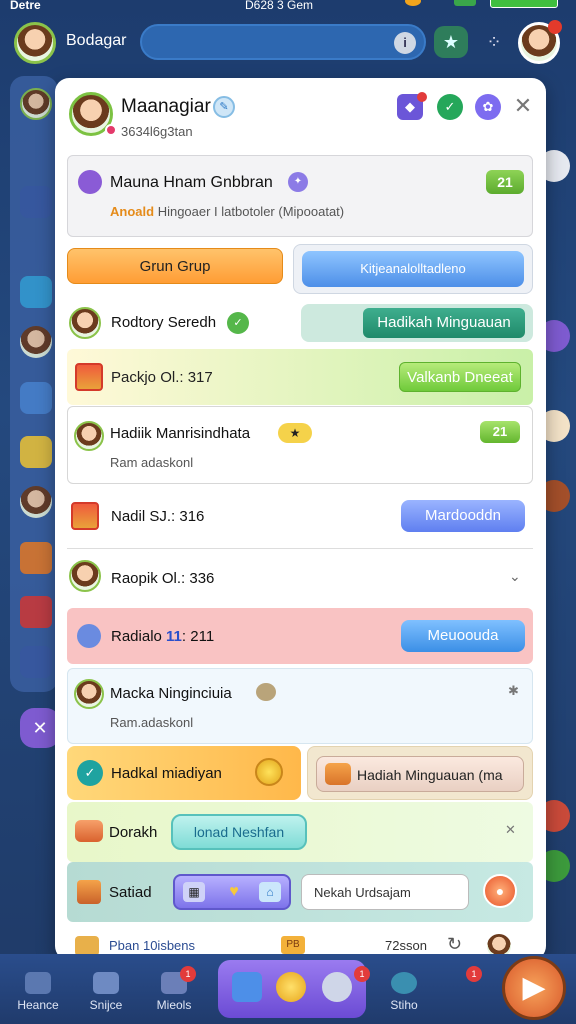  Describe the element at coordinates (300, 706) in the screenshot. I see `list-item: Macka Ninginciuia Ram.adaskonl ✱` at that location.